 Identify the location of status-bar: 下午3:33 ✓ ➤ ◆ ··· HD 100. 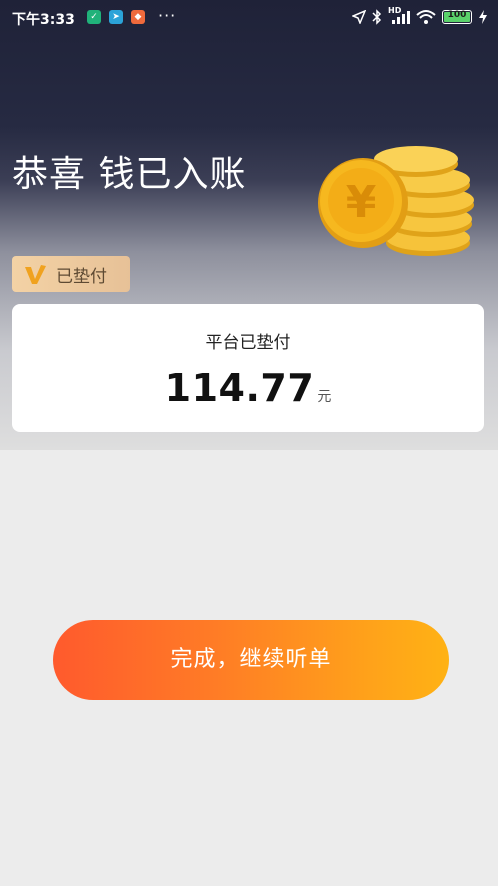
(249, 18).